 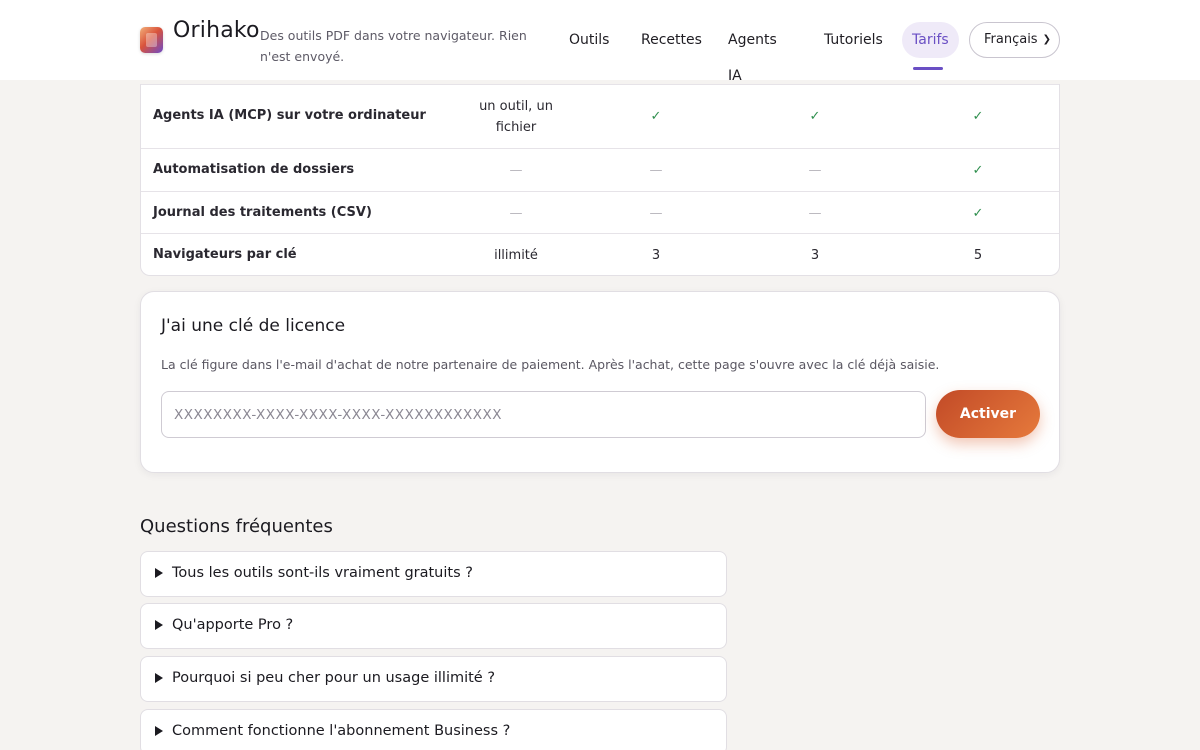 What do you see at coordinates (1046, 39) in the screenshot?
I see `chevron-down-icon: ❯` at bounding box center [1046, 39].